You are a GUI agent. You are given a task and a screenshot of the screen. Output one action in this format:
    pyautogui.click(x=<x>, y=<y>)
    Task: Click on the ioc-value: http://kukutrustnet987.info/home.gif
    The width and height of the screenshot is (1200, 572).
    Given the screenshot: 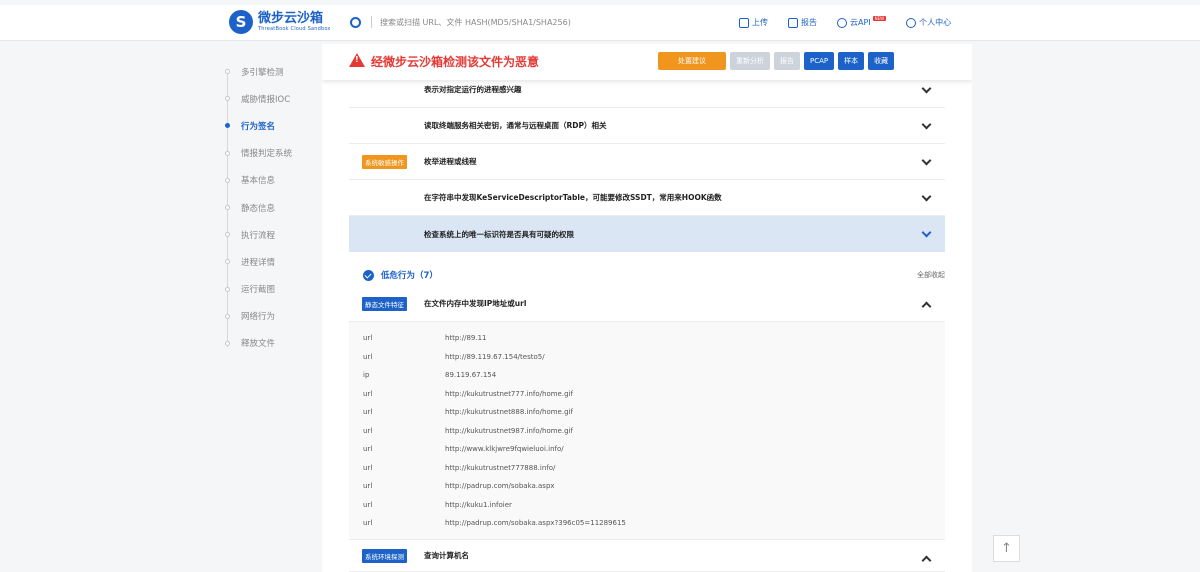 What is the action you would take?
    pyautogui.click(x=509, y=430)
    